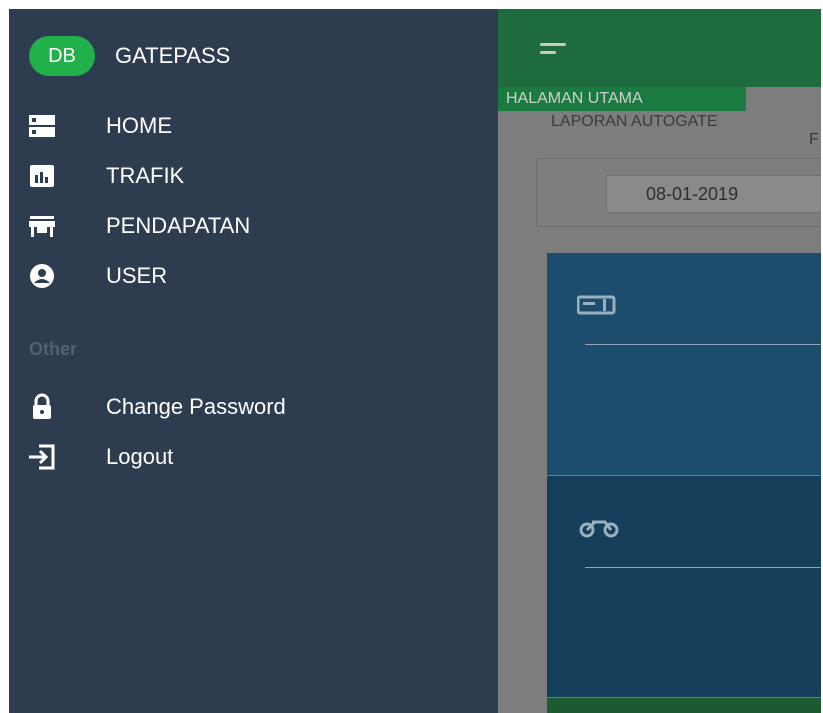 The width and height of the screenshot is (823, 713). What do you see at coordinates (137, 275) in the screenshot?
I see `sidebar-item-label: USER` at bounding box center [137, 275].